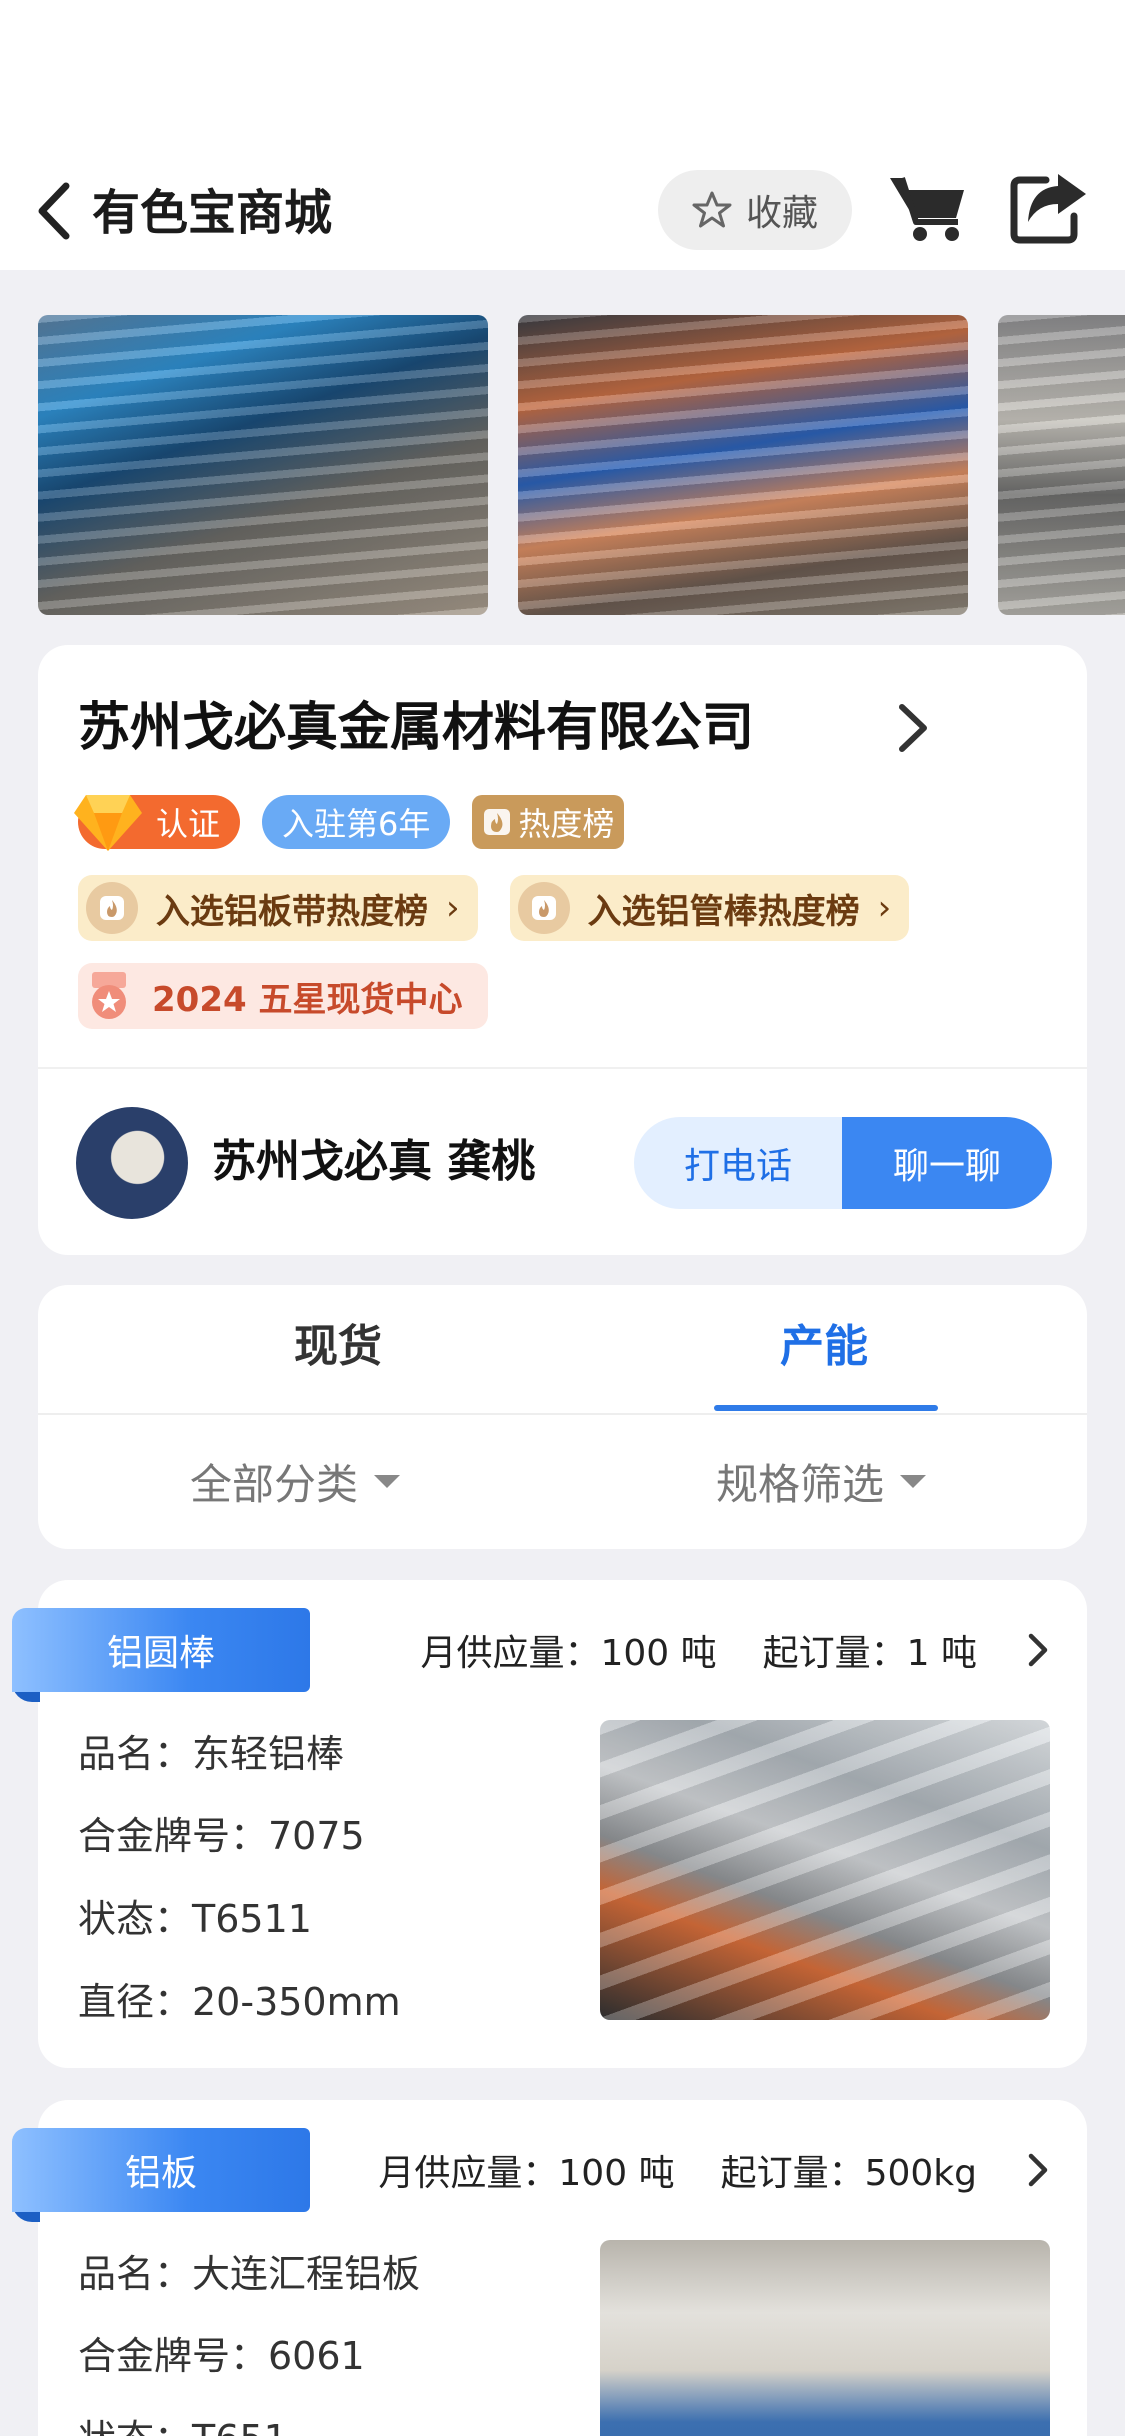  Describe the element at coordinates (562, 135) in the screenshot. I see `top-nav: 有色宝商城 收藏` at that location.